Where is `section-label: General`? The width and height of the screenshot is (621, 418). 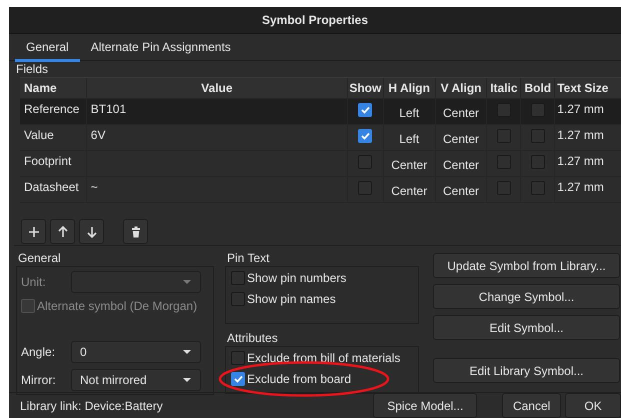
section-label: General is located at coordinates (39, 258).